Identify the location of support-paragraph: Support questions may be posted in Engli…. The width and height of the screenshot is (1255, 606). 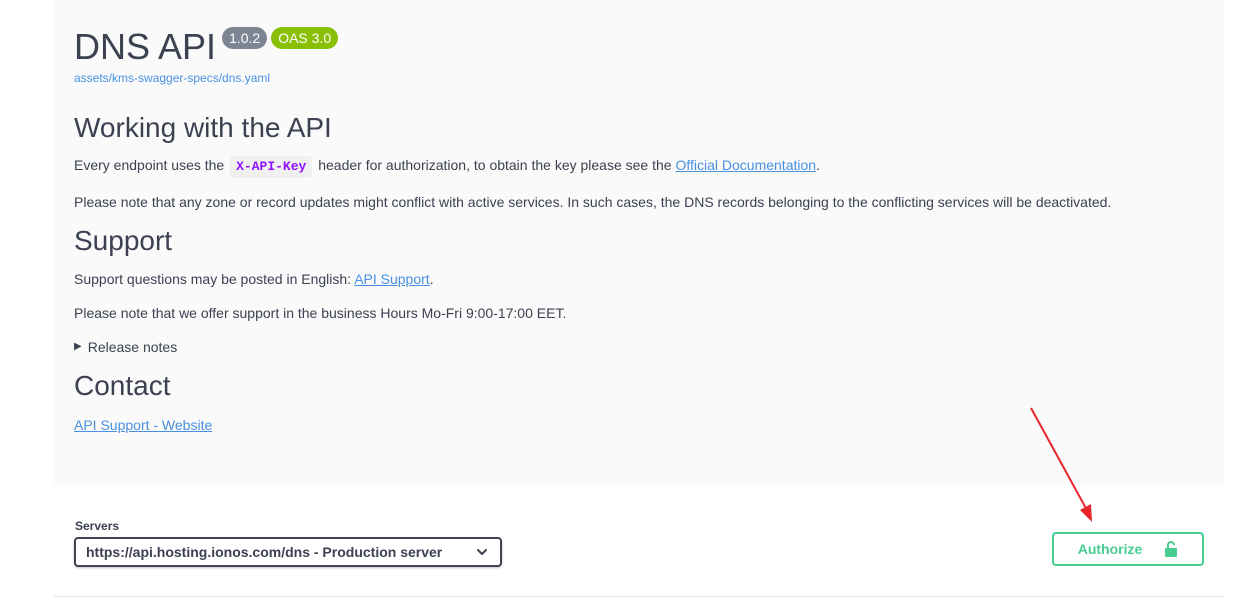
(254, 279).